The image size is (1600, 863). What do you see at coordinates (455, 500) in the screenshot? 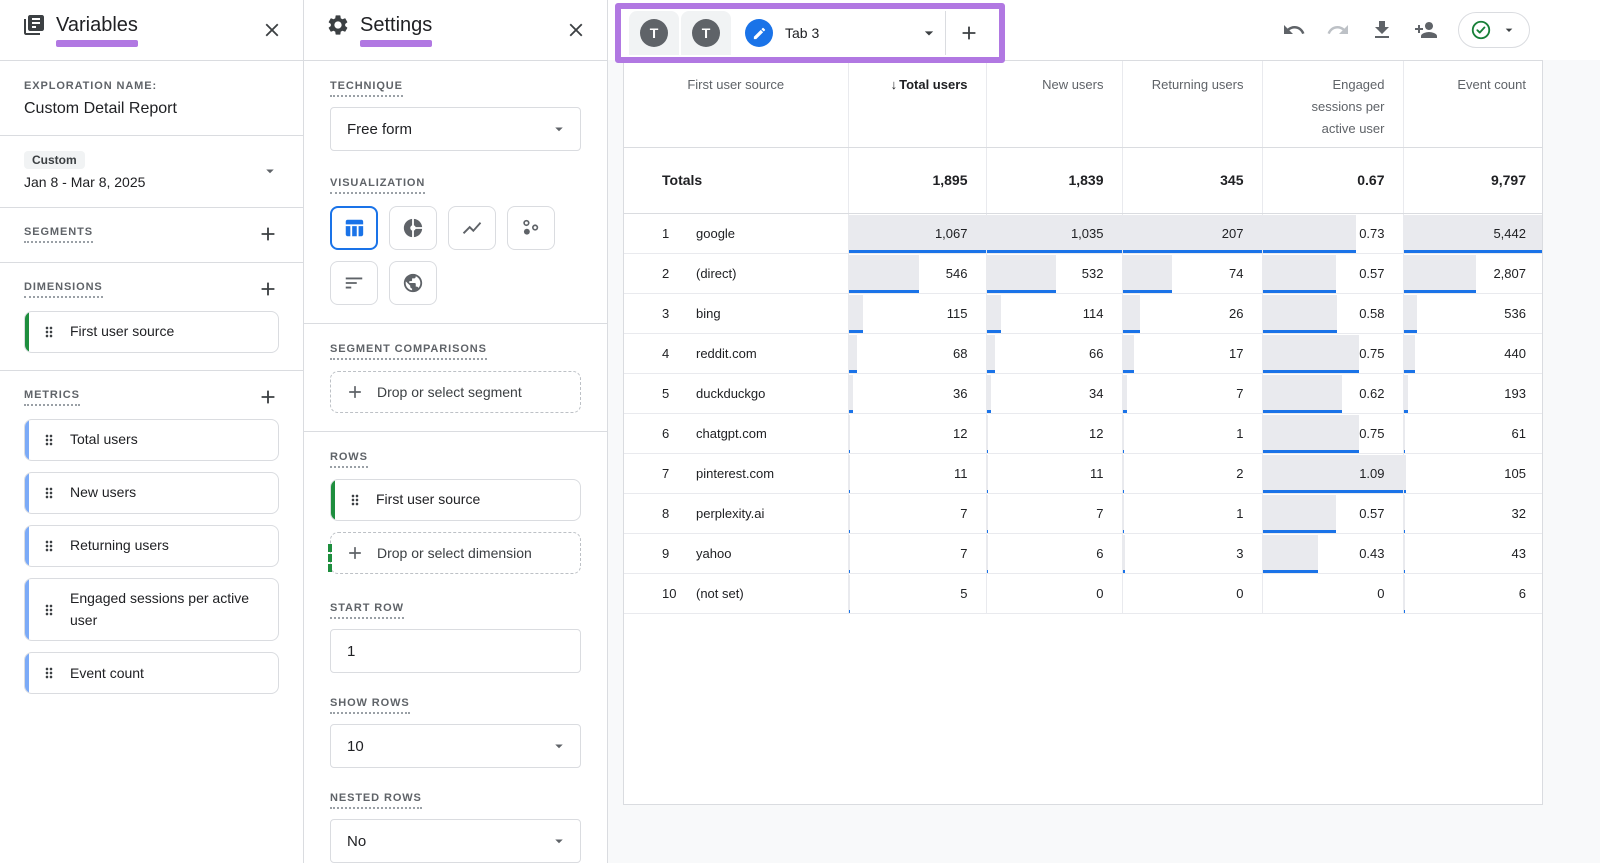
I see `row-dimension-chip: First user source` at bounding box center [455, 500].